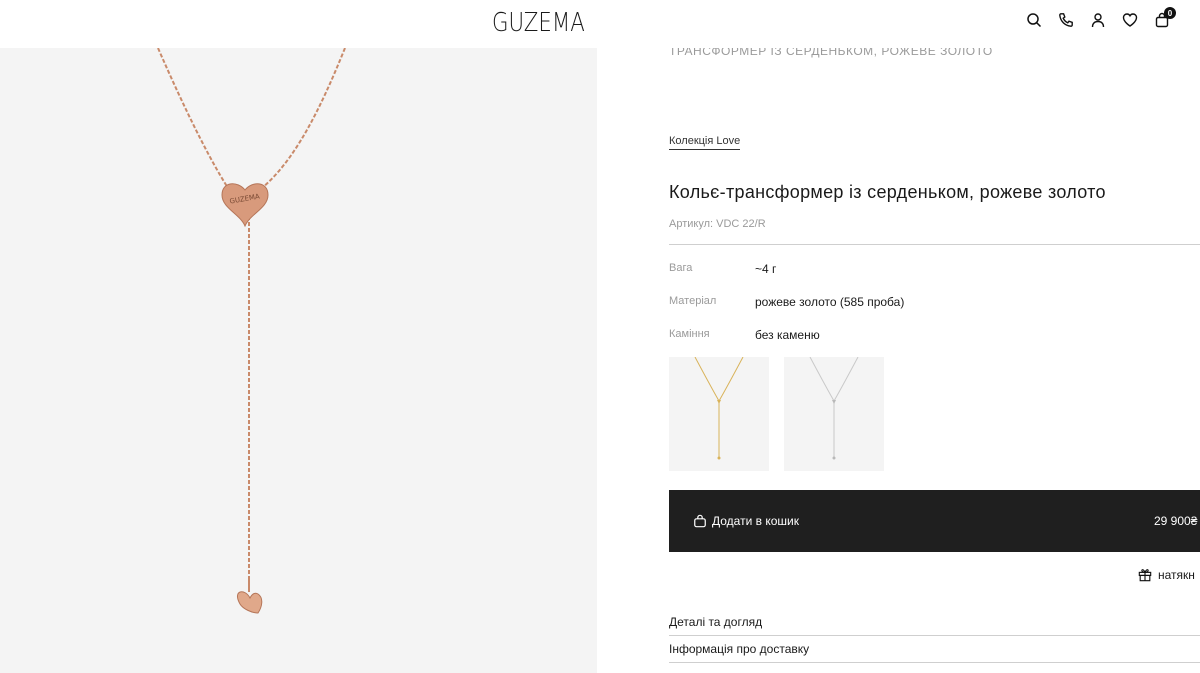  I want to click on gift-icon, so click(1145, 575).